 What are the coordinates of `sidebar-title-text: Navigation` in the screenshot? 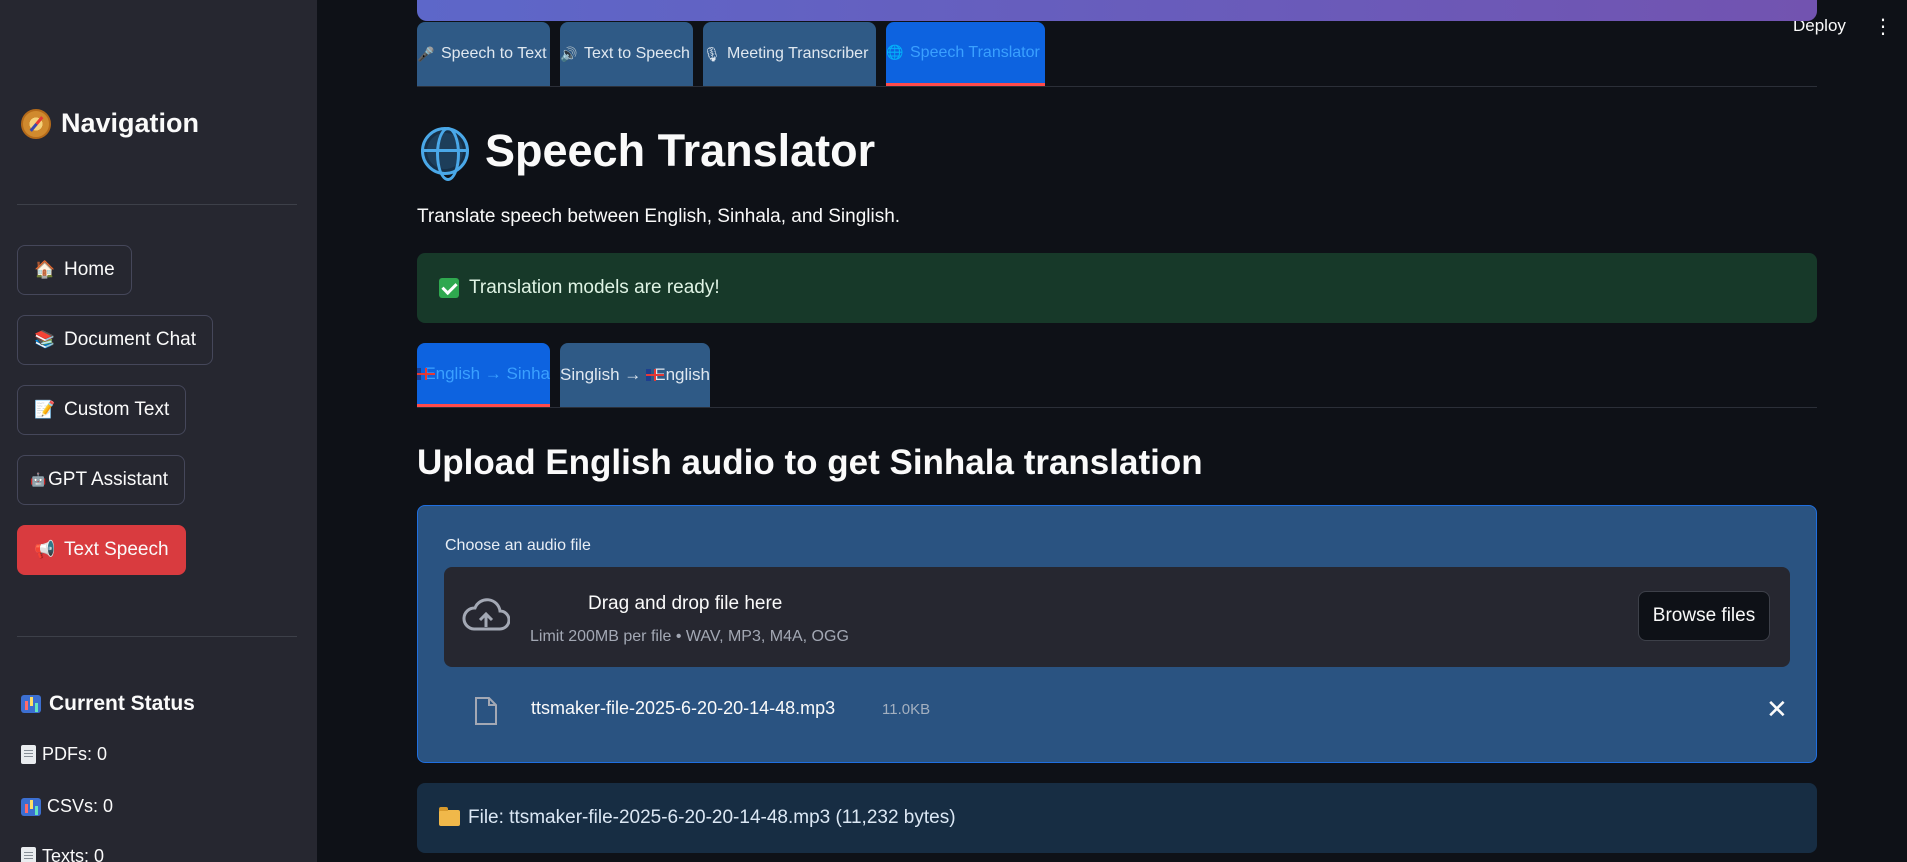 It's located at (130, 123).